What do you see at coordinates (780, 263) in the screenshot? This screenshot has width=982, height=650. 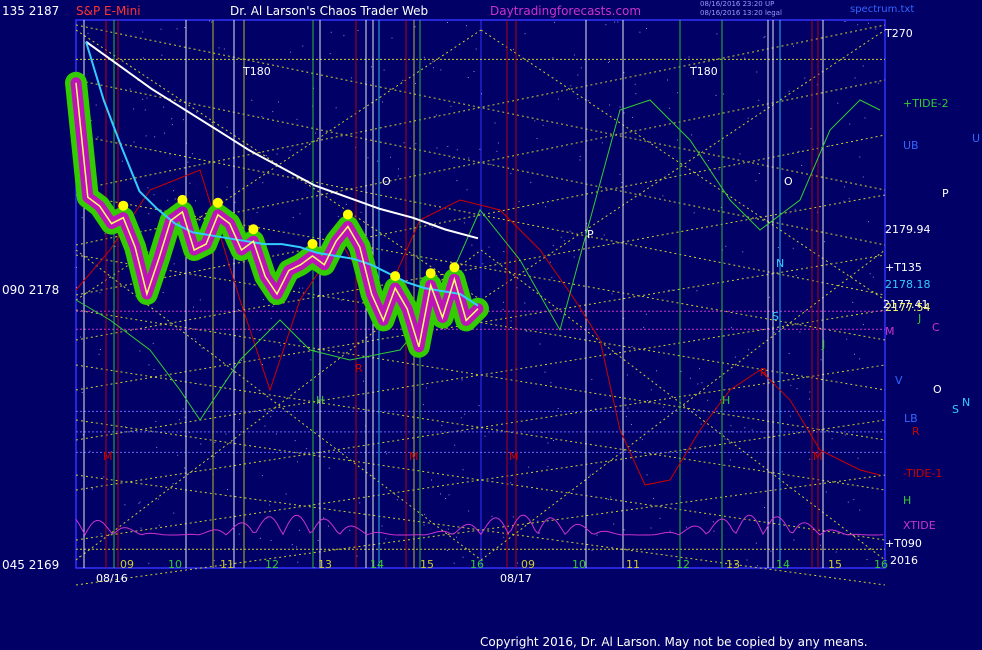 I see `n-label: N` at bounding box center [780, 263].